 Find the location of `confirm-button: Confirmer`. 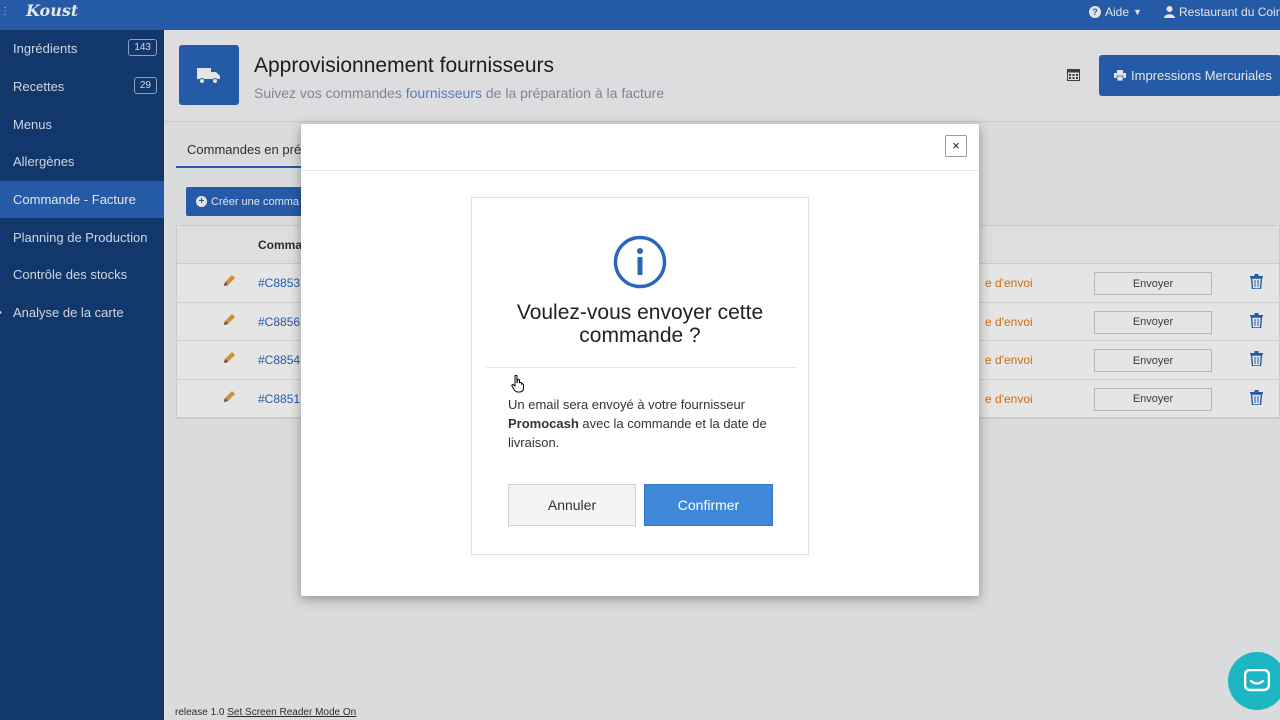

confirm-button: Confirmer is located at coordinates (708, 505).